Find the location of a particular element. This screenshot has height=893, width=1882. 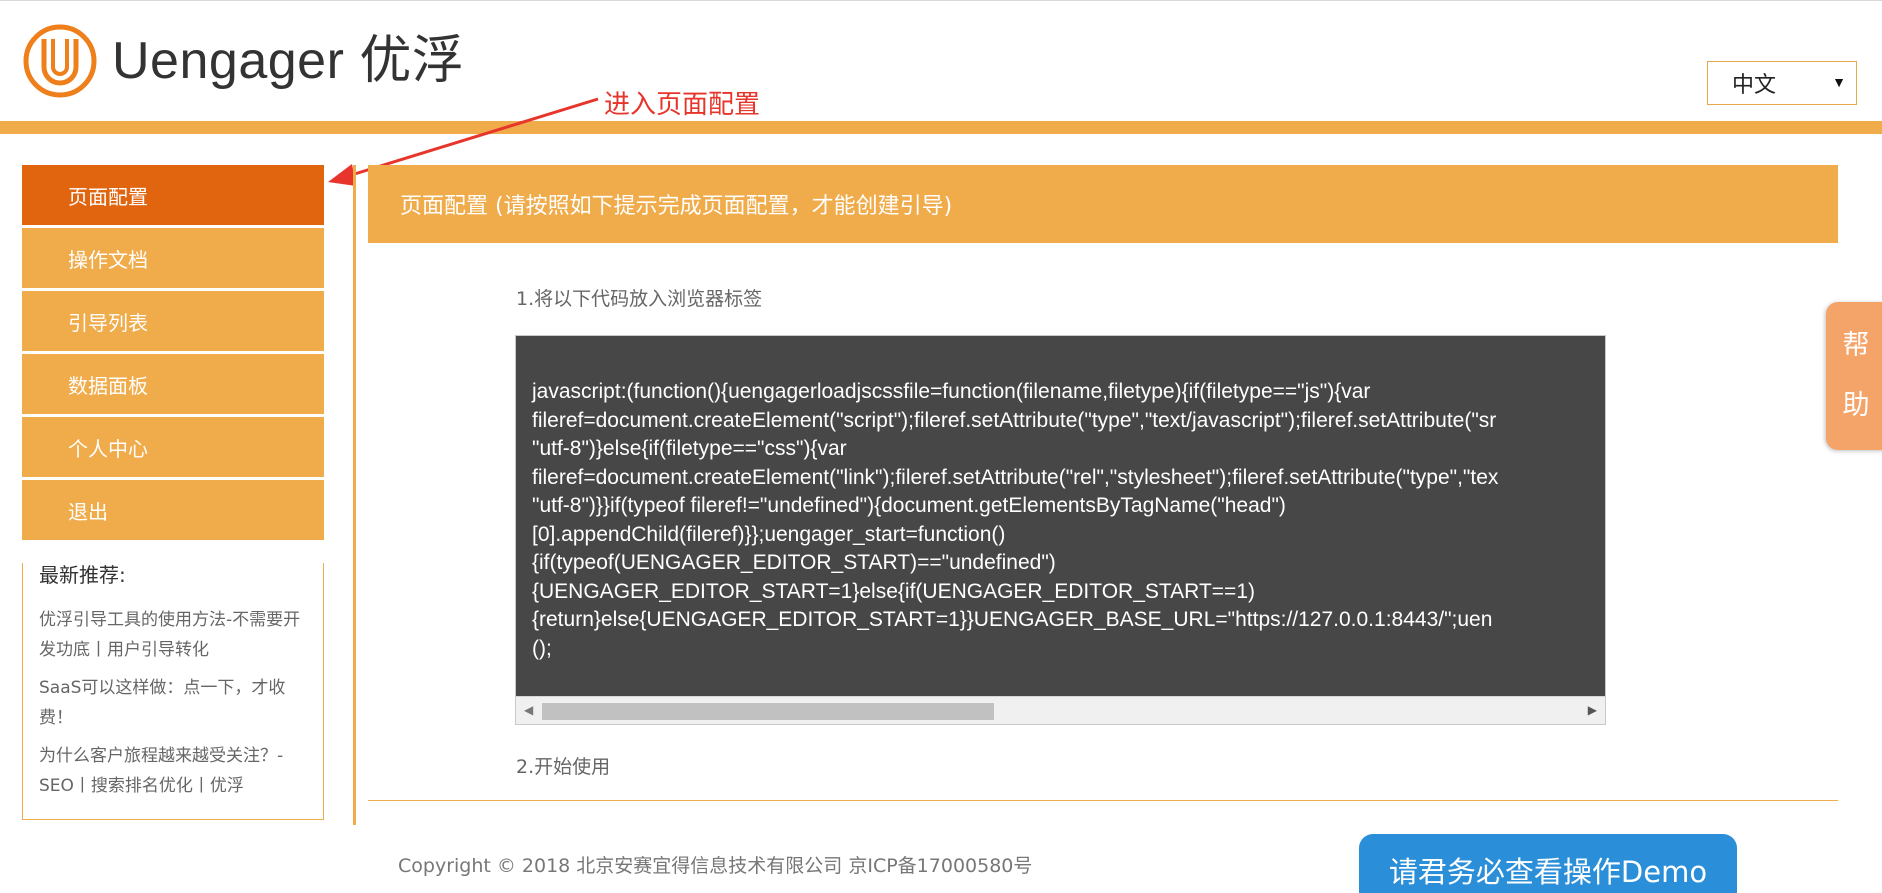

sidebar-item-label: 引导列表 is located at coordinates (108, 322).